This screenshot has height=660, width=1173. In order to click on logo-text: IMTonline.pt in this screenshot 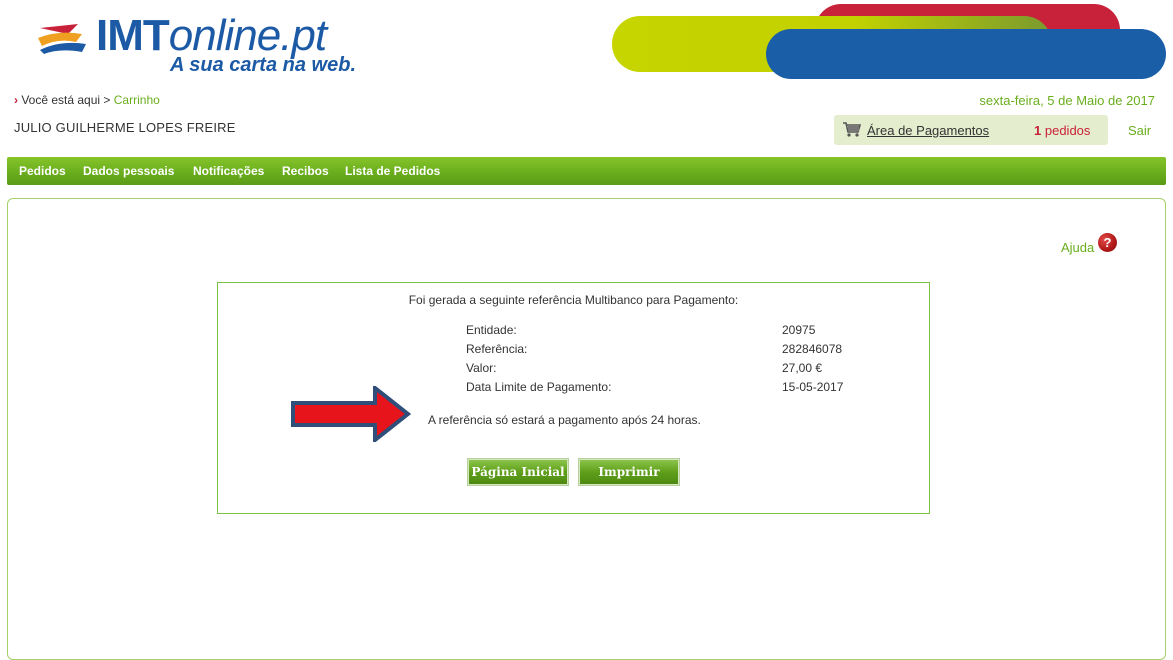, I will do `click(211, 35)`.